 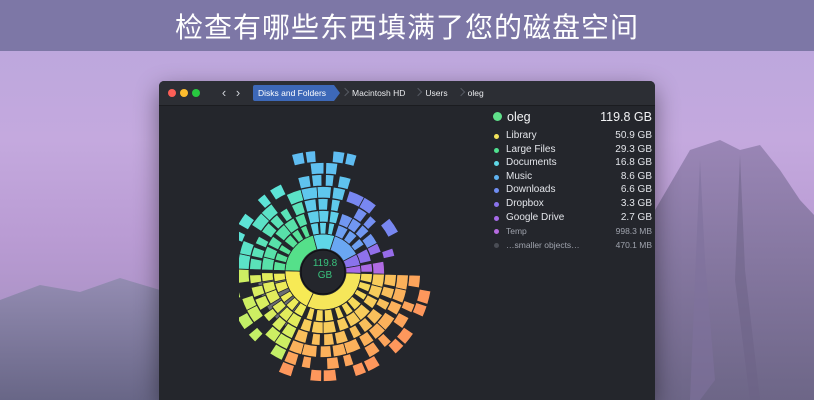 I want to click on list-item: …smaller objects… 470.1 MB, so click(x=572, y=246).